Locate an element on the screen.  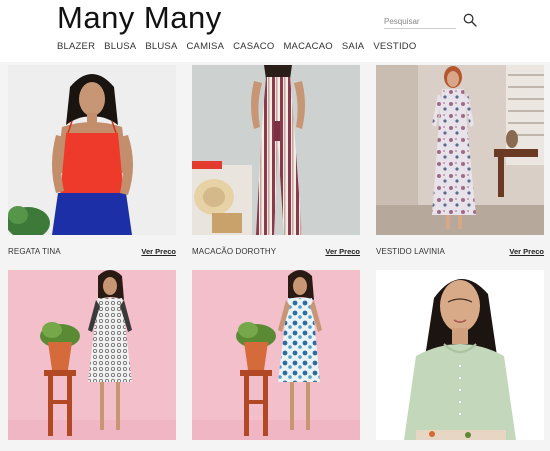
brand-logo: Many Many is located at coordinates (139, 18).